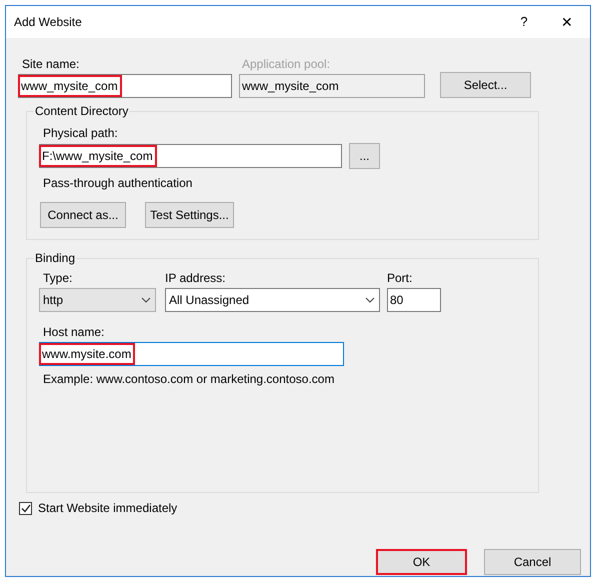  Describe the element at coordinates (400, 278) in the screenshot. I see `field-label: Port:` at that location.